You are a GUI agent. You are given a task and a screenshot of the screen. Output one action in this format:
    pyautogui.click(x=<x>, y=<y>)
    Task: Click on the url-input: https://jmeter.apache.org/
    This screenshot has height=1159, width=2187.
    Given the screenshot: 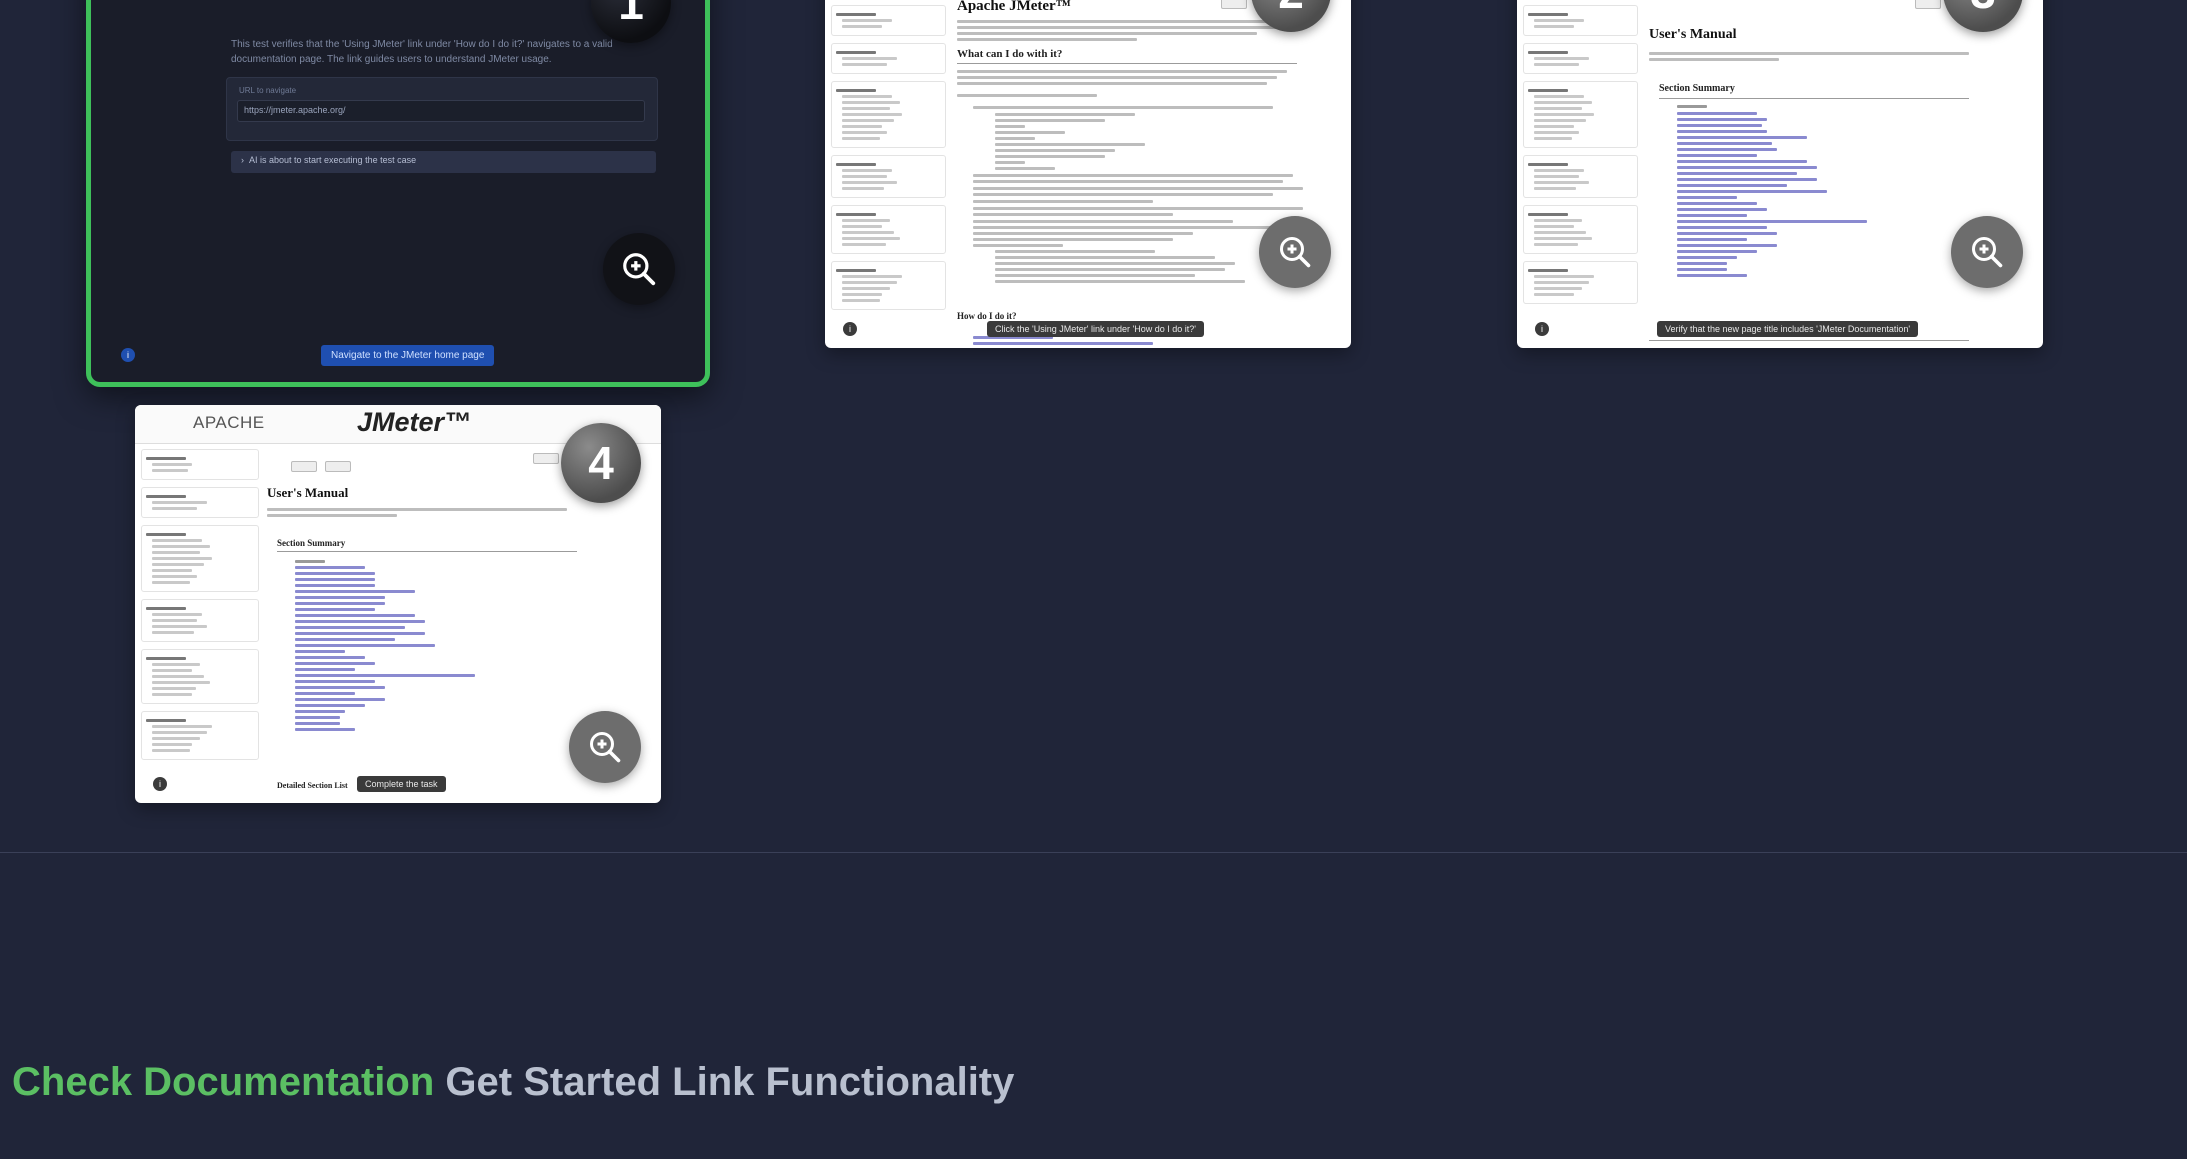 What is the action you would take?
    pyautogui.click(x=441, y=111)
    